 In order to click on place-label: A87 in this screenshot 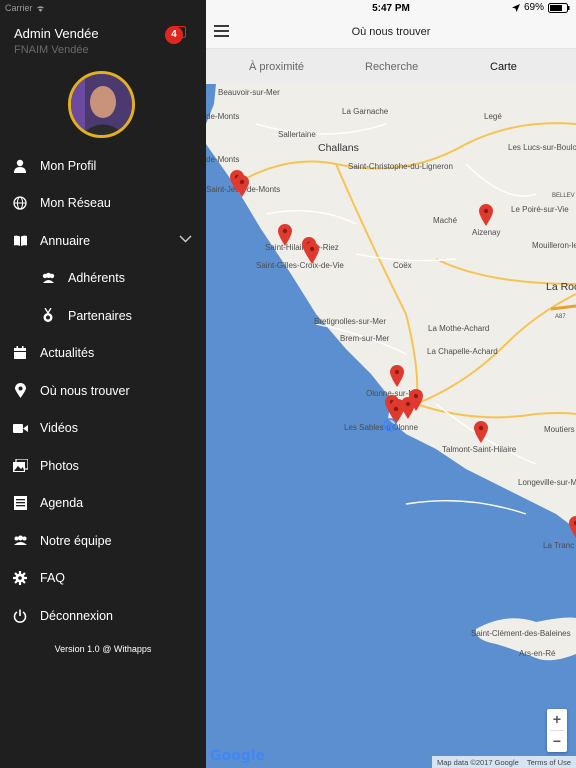, I will do `click(560, 317)`.